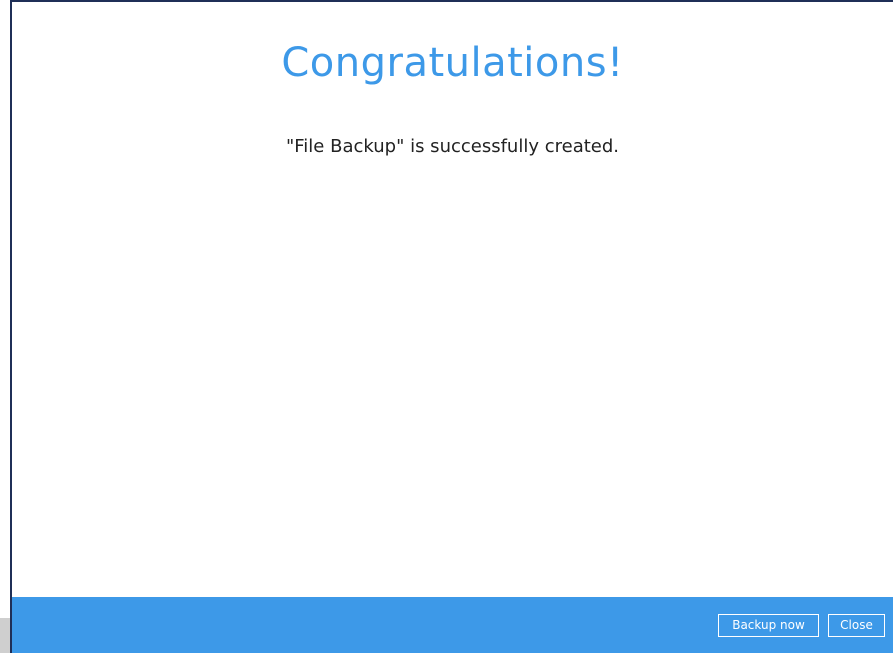 This screenshot has width=893, height=653. What do you see at coordinates (452, 146) in the screenshot?
I see `success-message: "File Backup" is successfully created.` at bounding box center [452, 146].